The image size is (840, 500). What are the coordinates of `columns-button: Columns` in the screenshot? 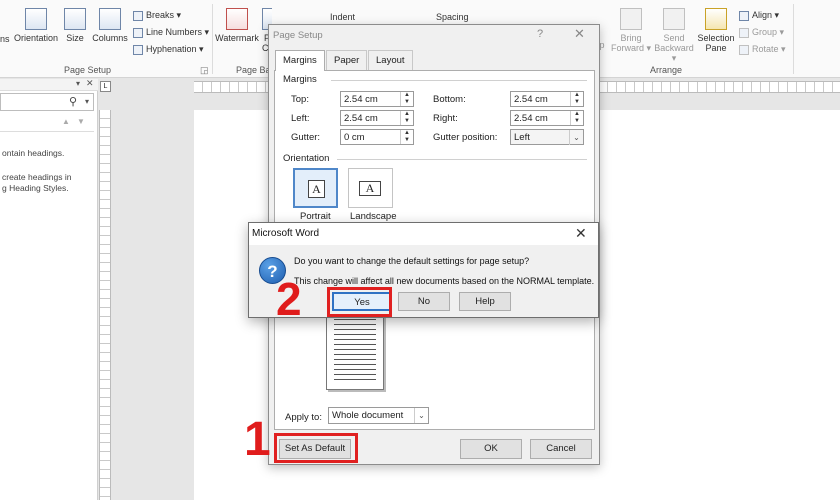 It's located at (110, 25).